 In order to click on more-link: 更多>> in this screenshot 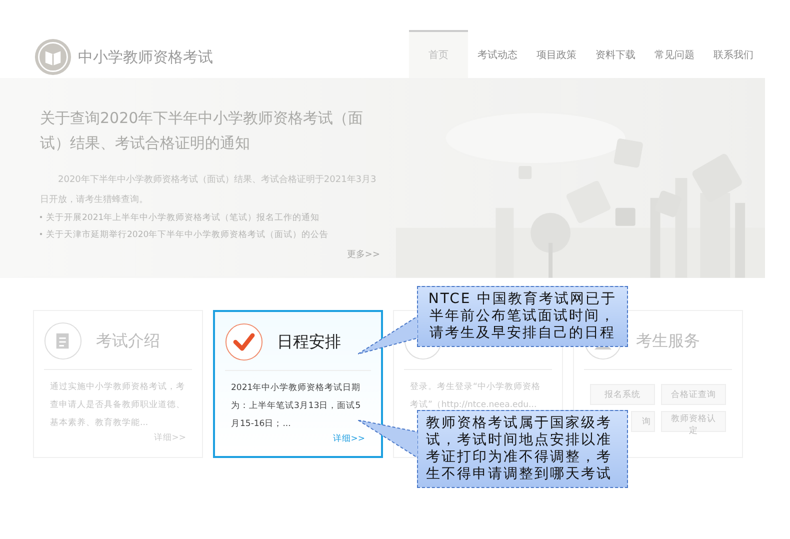, I will do `click(363, 255)`.